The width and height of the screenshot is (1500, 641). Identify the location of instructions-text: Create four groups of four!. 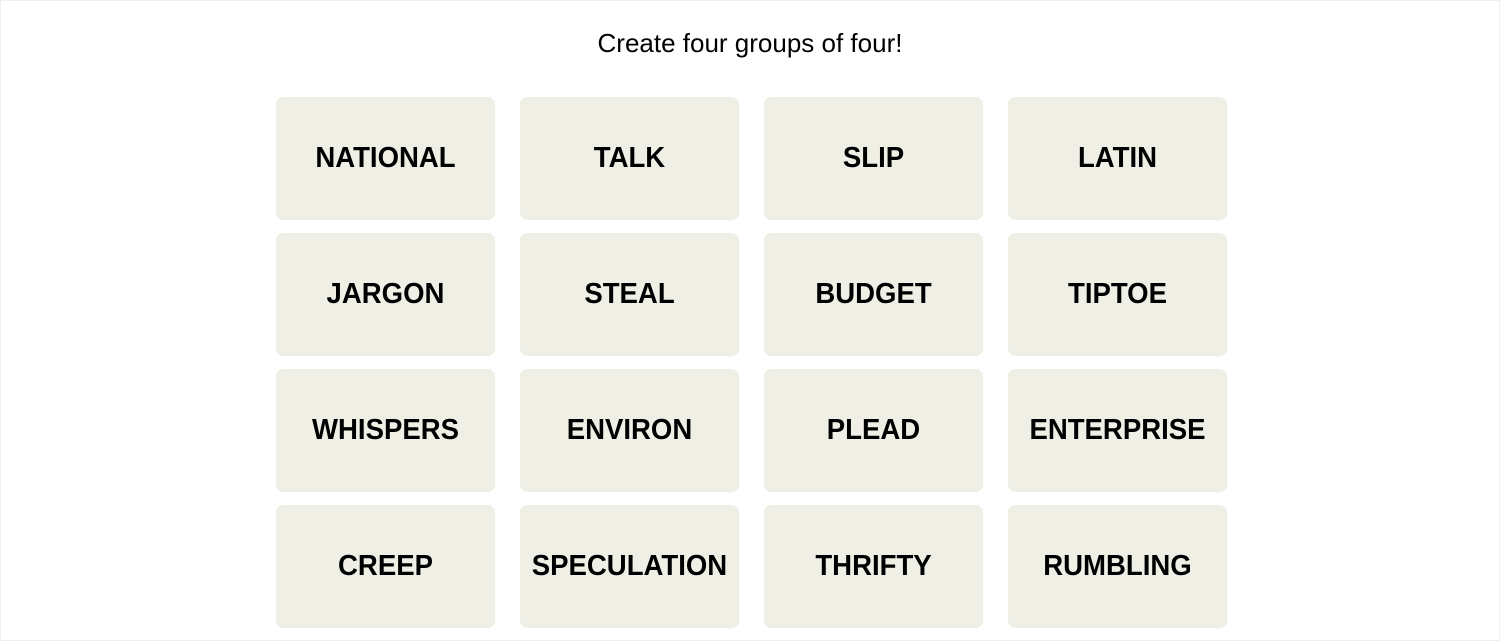
(750, 43).